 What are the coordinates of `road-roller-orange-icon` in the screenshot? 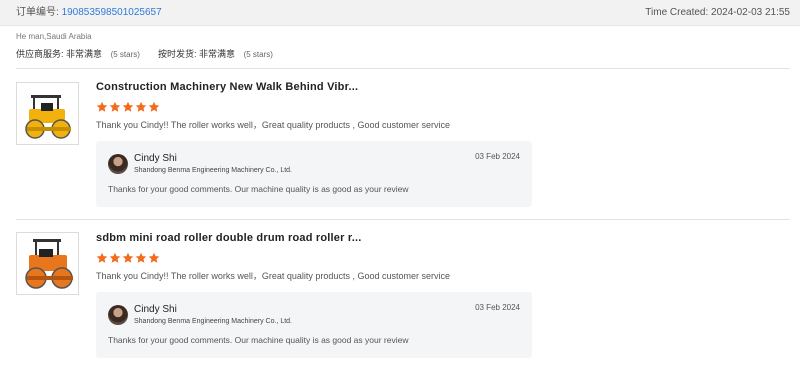 It's located at (47, 263).